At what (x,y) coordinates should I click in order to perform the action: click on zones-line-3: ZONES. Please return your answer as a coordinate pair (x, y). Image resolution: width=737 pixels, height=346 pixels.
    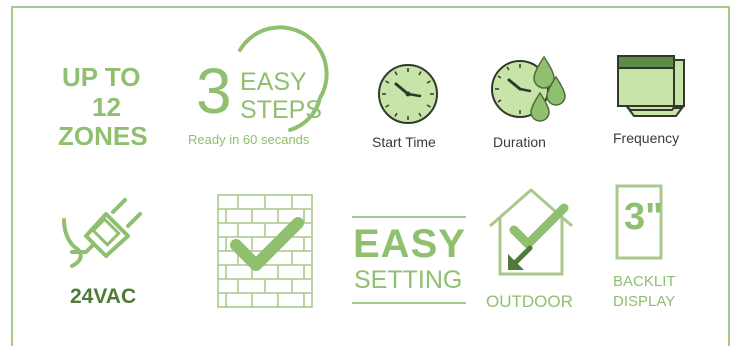
    Looking at the image, I should click on (103, 136).